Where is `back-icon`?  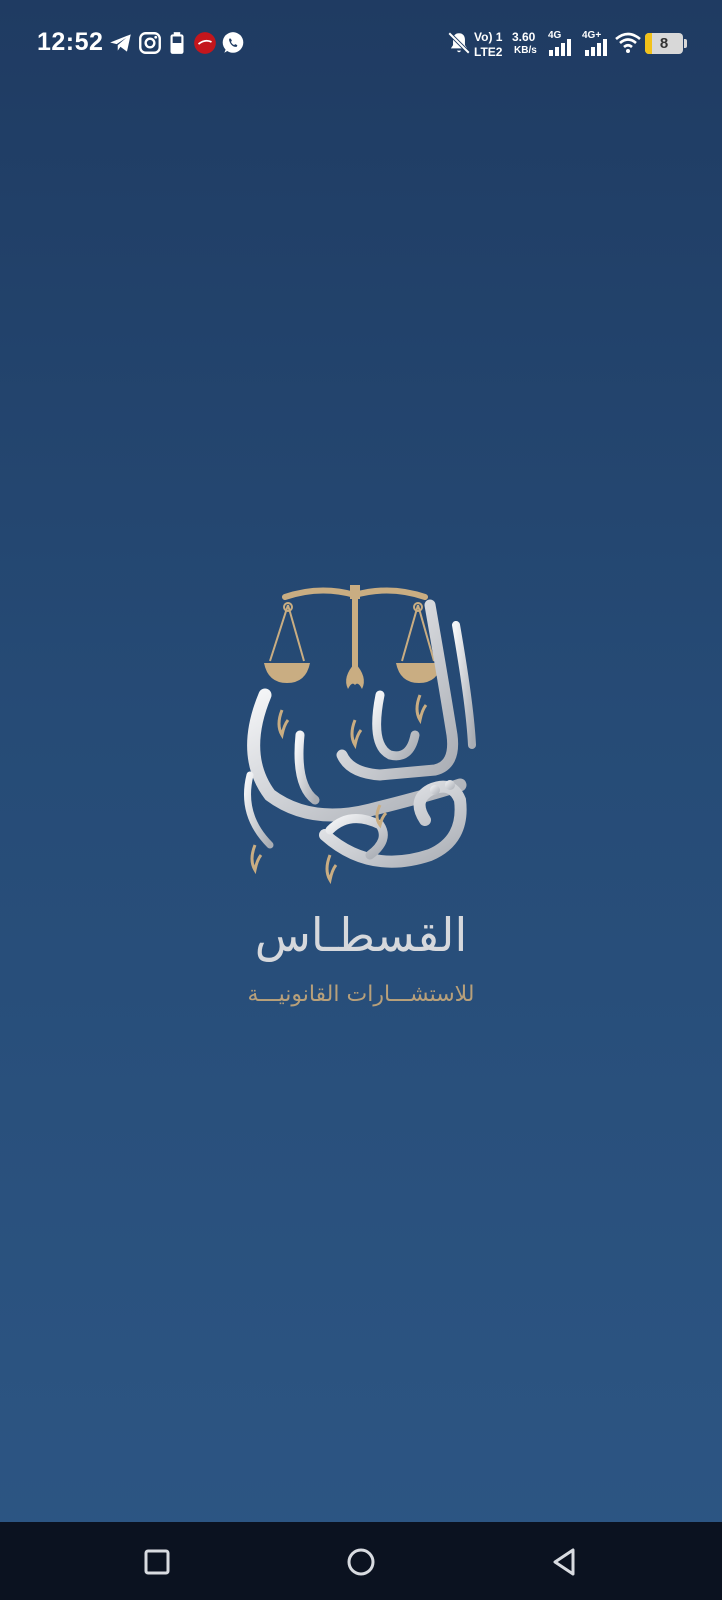
back-icon is located at coordinates (565, 1562).